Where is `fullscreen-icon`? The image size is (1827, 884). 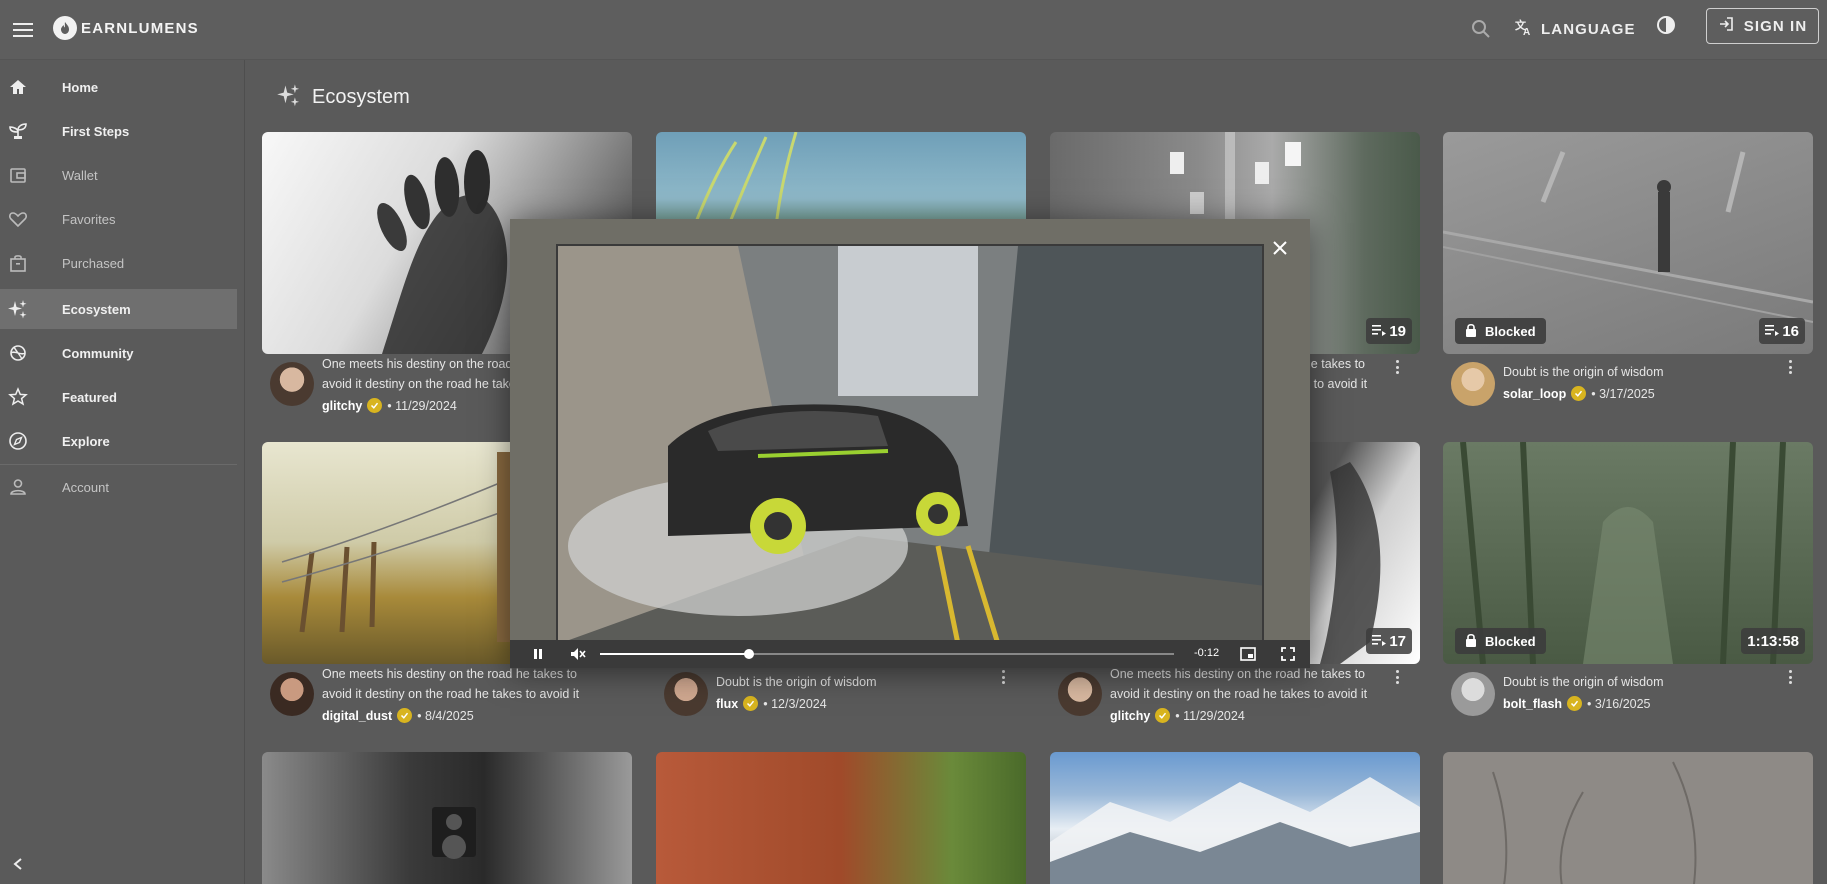 fullscreen-icon is located at coordinates (1288, 654).